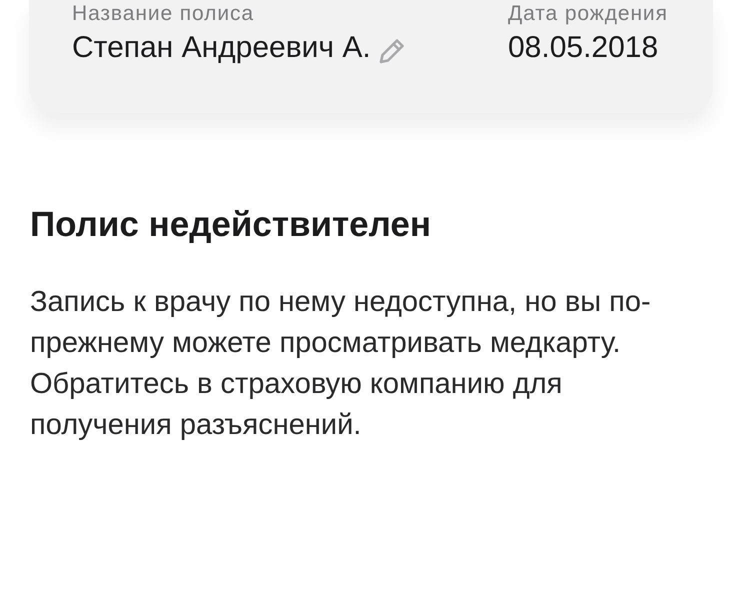 The image size is (741, 600). I want to click on field-label: Дата рождения, so click(588, 14).